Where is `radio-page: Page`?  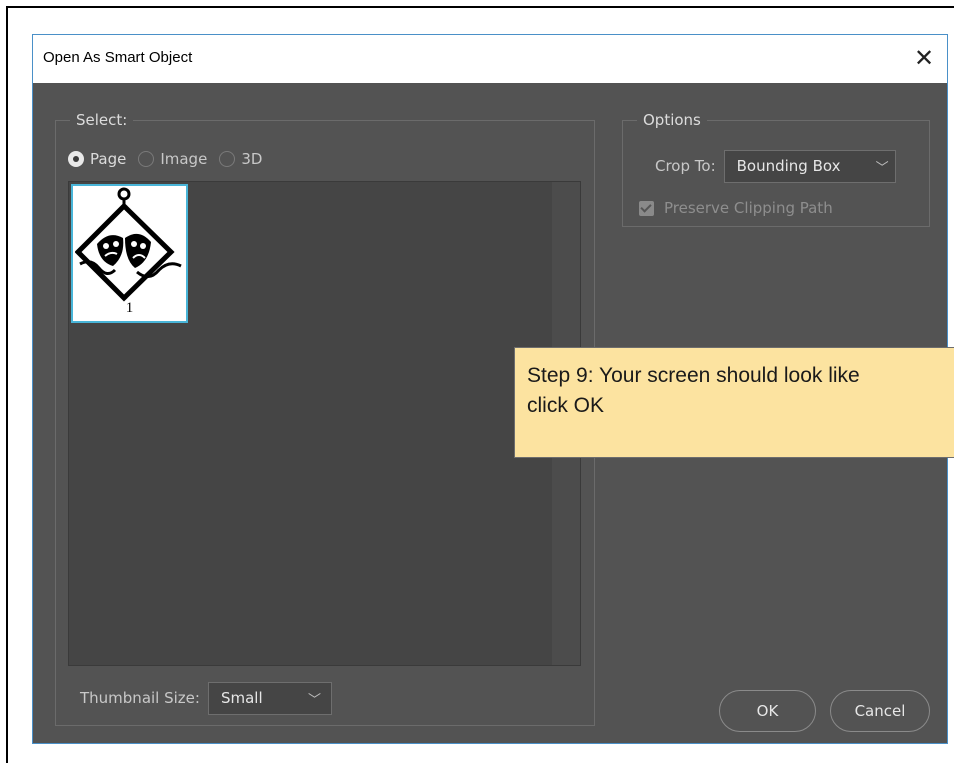 radio-page: Page is located at coordinates (97, 159).